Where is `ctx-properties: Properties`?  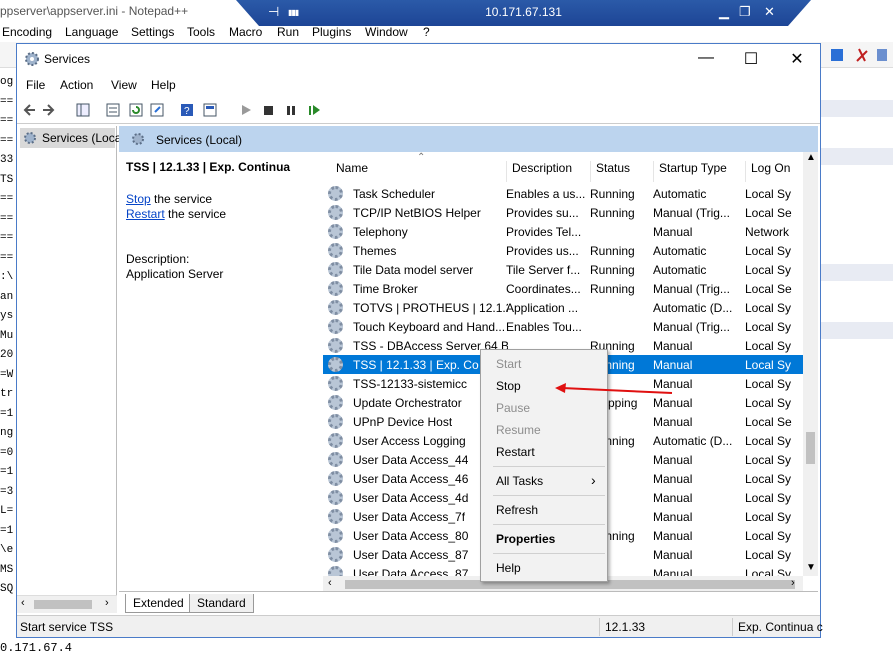 ctx-properties: Properties is located at coordinates (525, 539).